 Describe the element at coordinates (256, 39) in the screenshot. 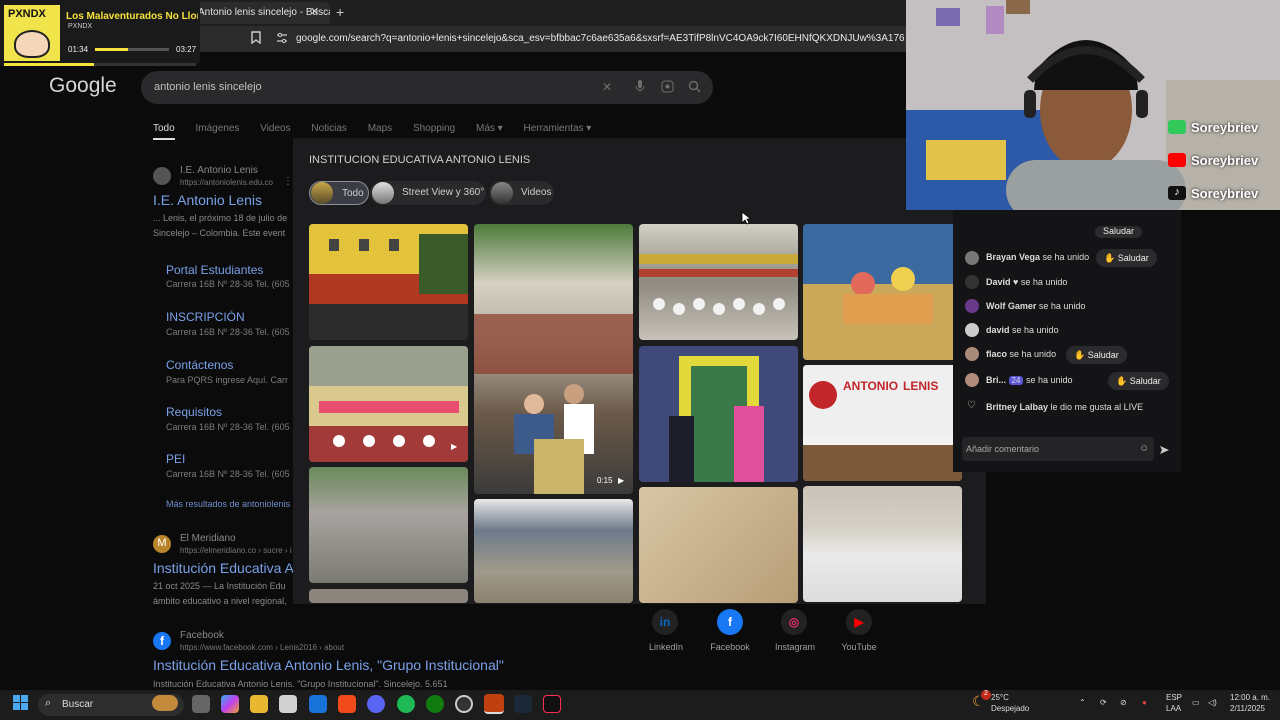

I see `bookmark-icon` at that location.